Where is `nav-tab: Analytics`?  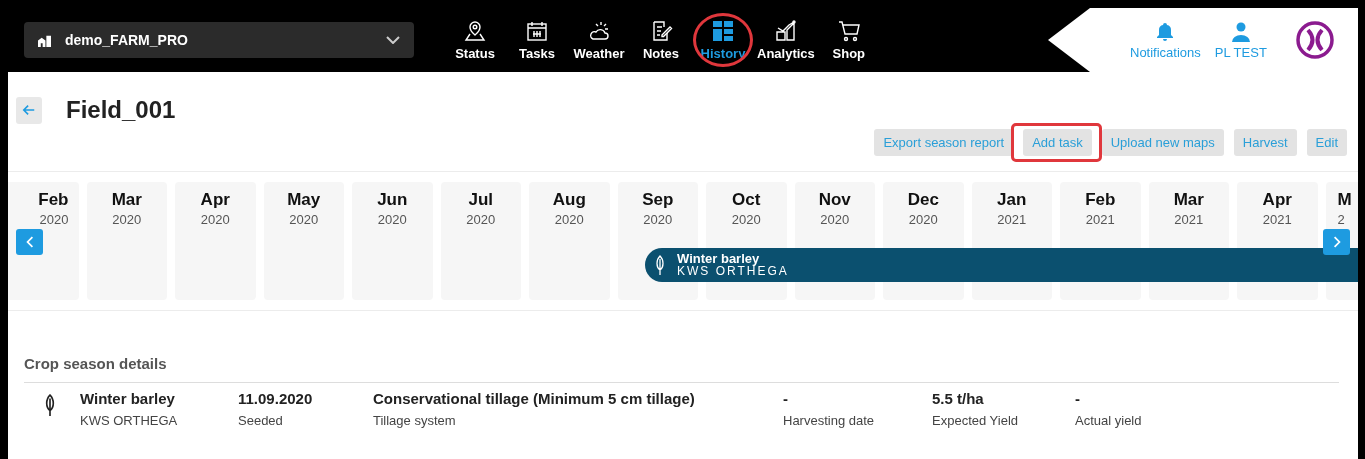
nav-tab: Analytics is located at coordinates (786, 40).